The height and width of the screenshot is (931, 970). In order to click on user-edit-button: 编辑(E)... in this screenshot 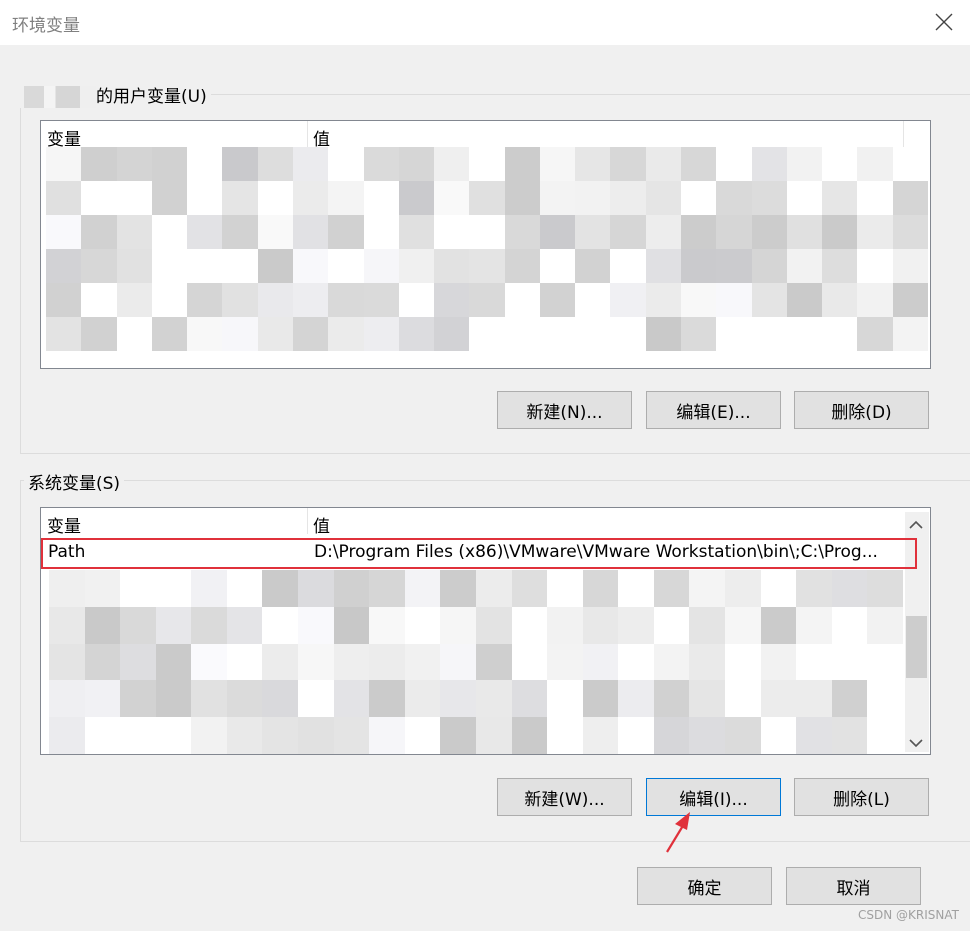, I will do `click(713, 410)`.